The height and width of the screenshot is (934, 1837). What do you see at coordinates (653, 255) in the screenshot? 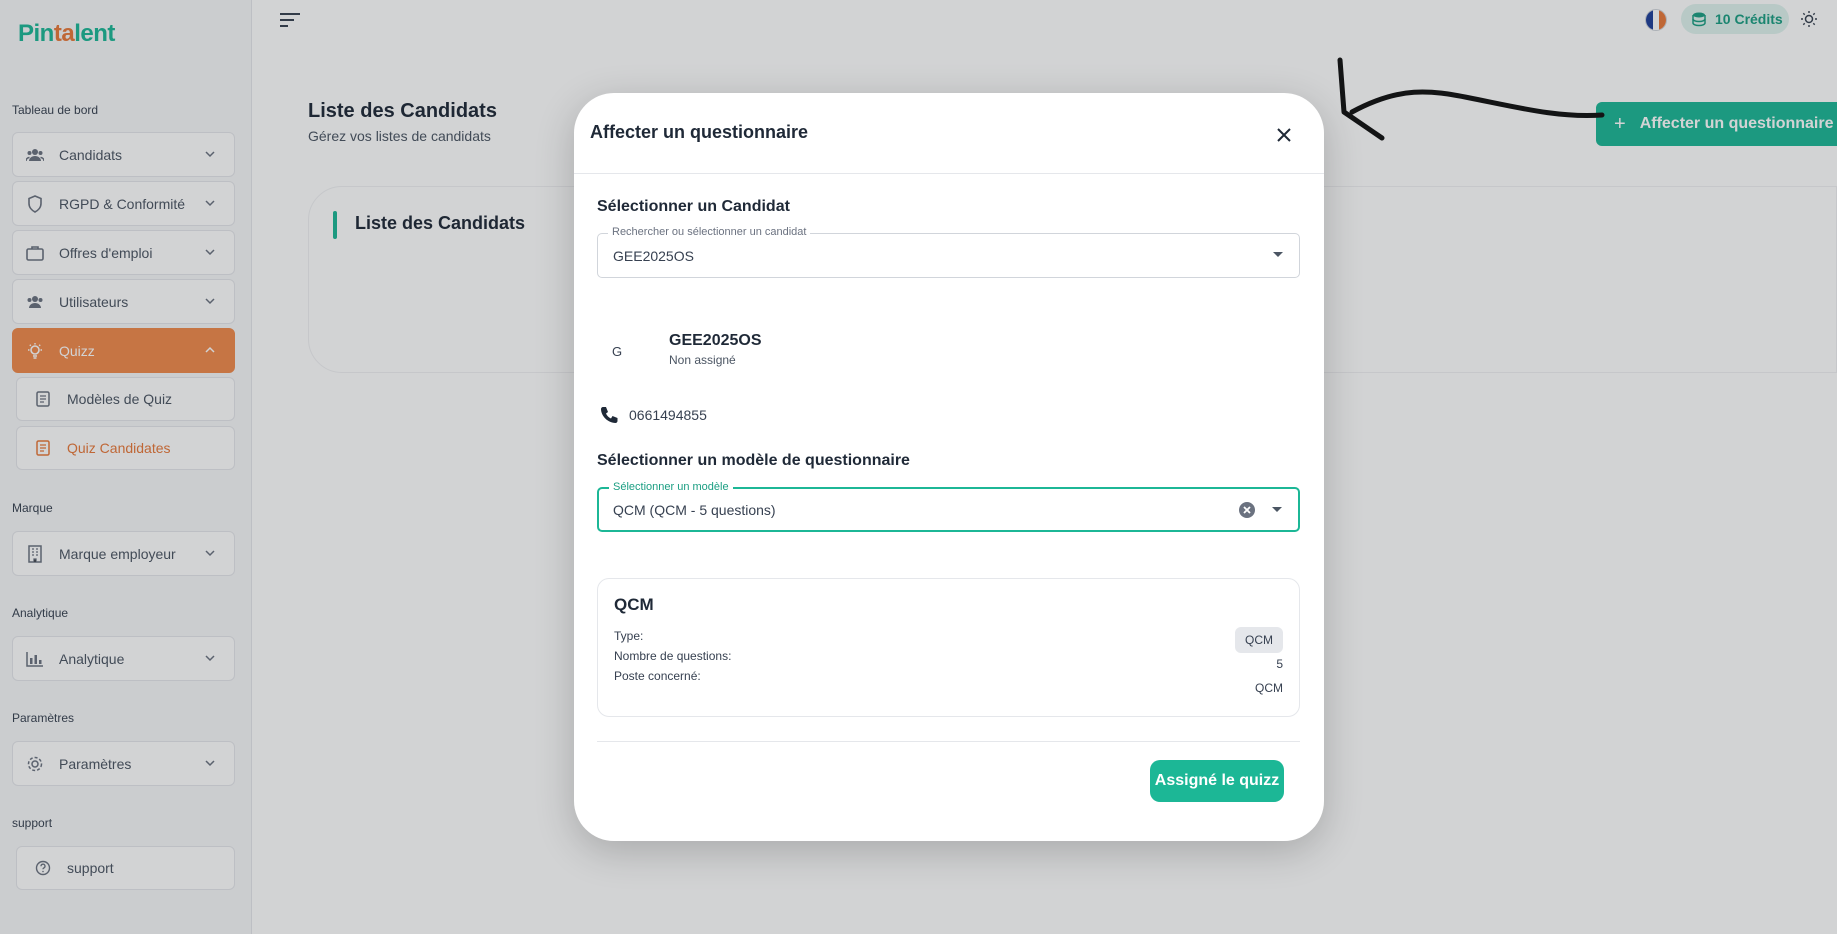
I see `candidate-select-value: GEE2025OS` at bounding box center [653, 255].